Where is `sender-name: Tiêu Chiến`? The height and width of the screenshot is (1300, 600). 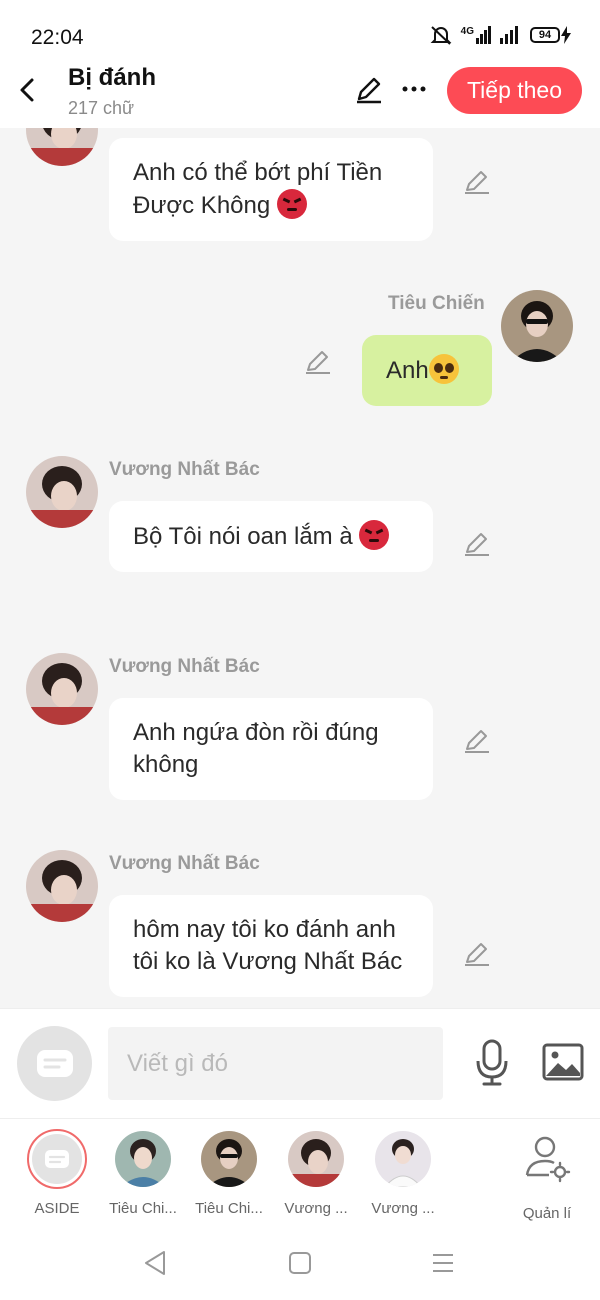 sender-name: Tiêu Chiến is located at coordinates (436, 303).